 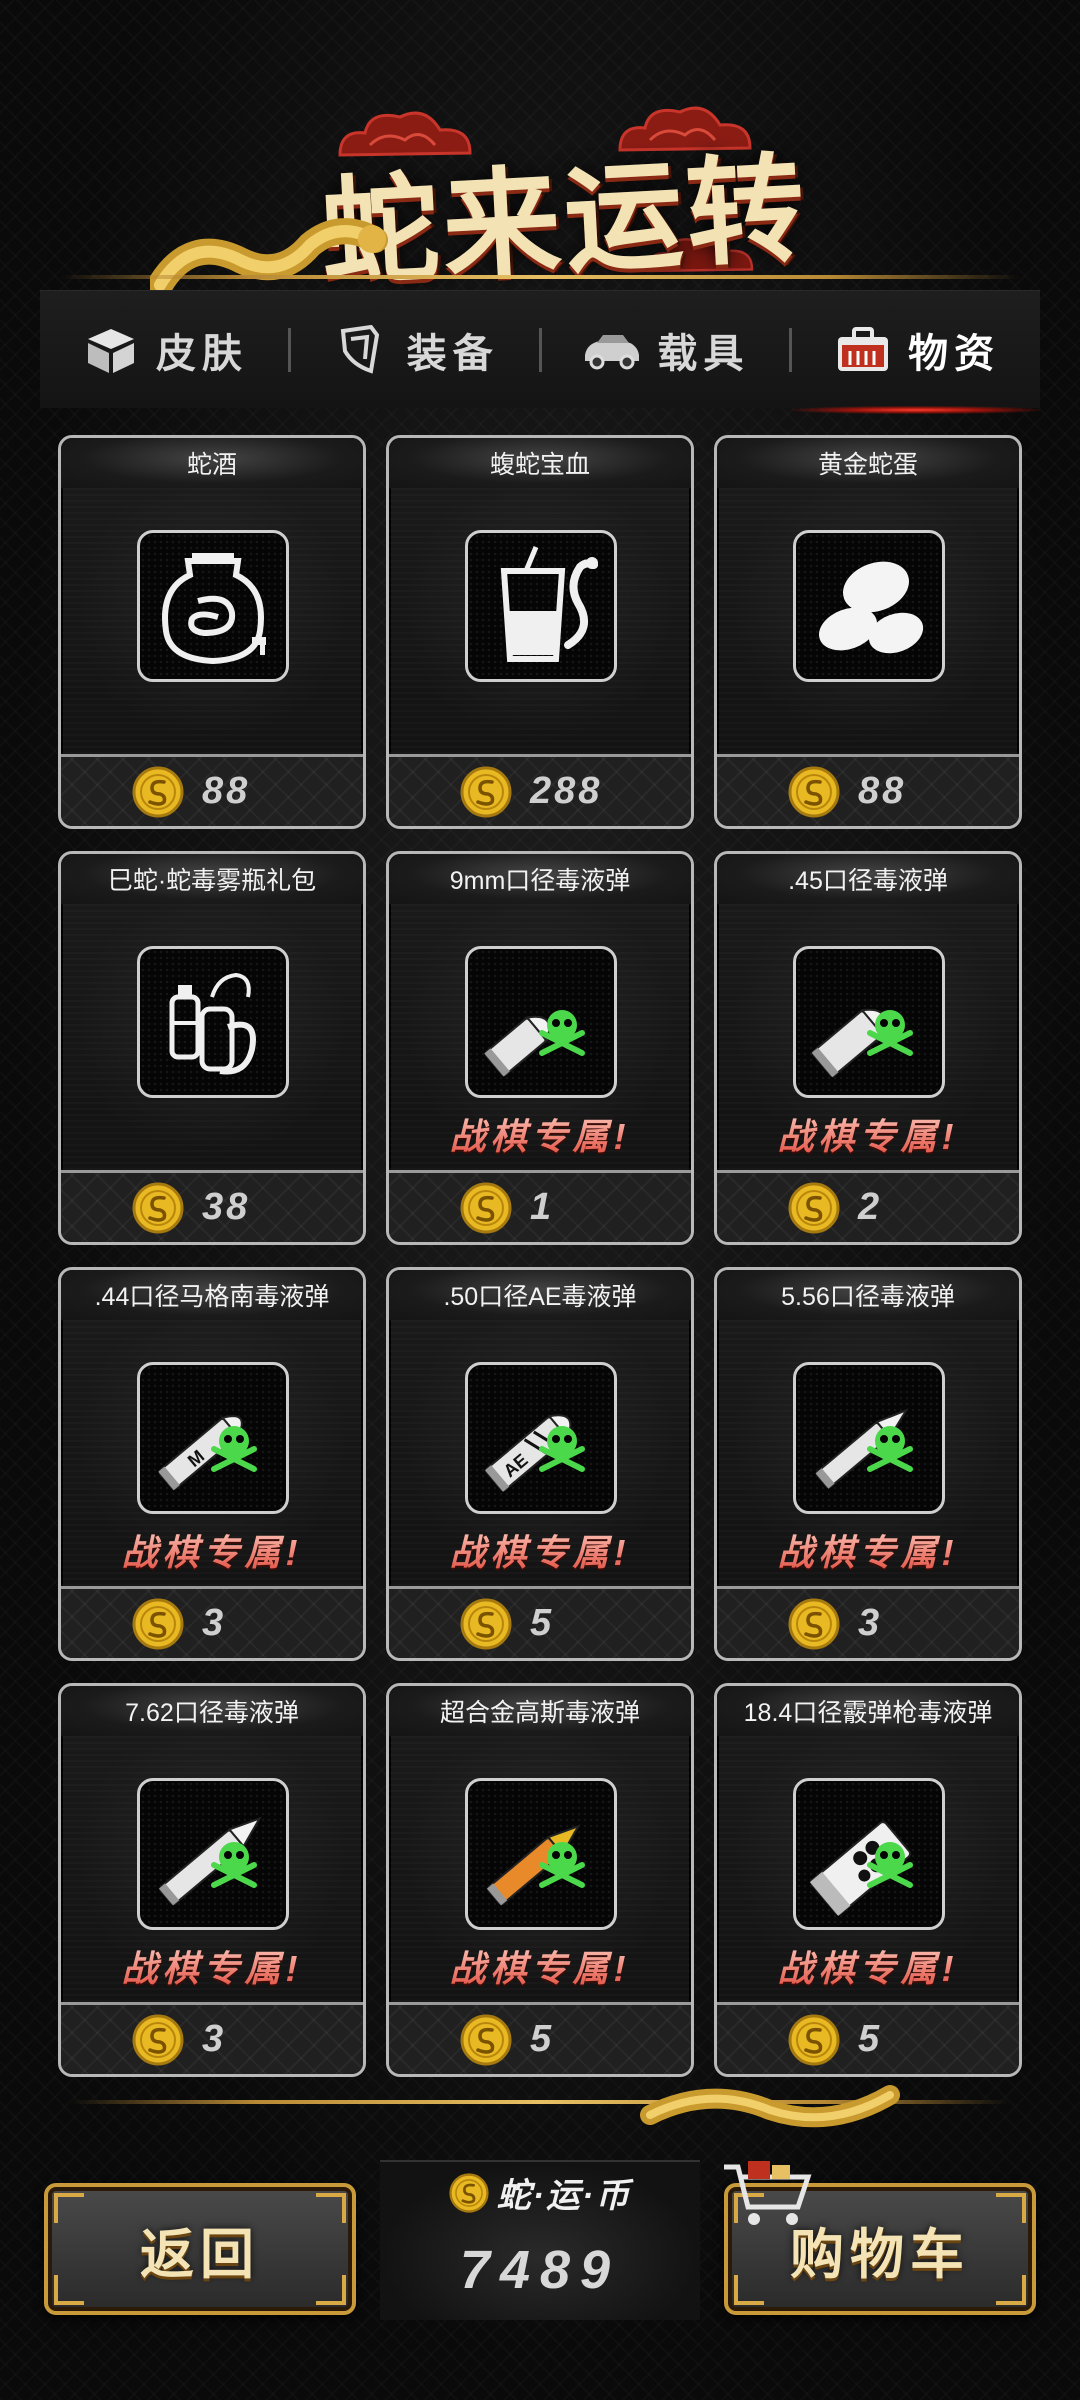 What do you see at coordinates (540, 790) in the screenshot?
I see `price-bar: 288` at bounding box center [540, 790].